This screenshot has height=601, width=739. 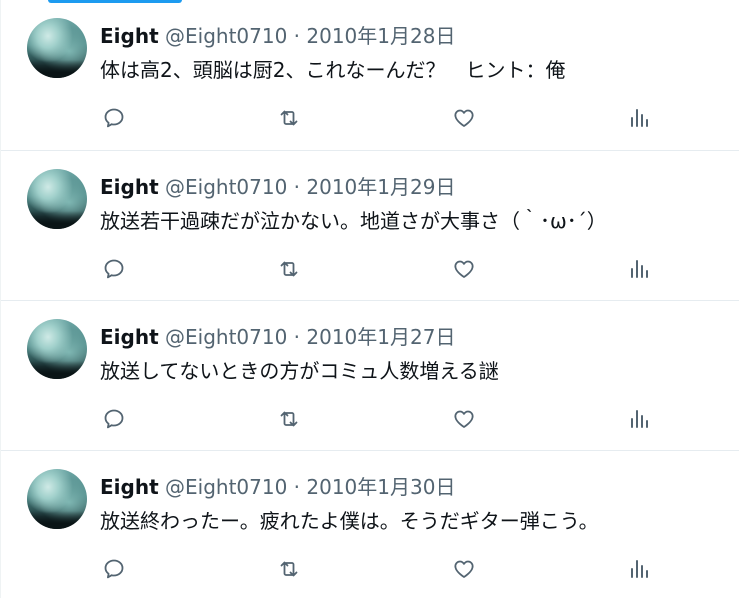 I want to click on tweet-text: 放送若干過疎だが泣かない。地道さが大事さ（｀･ω･´）, so click(x=353, y=221).